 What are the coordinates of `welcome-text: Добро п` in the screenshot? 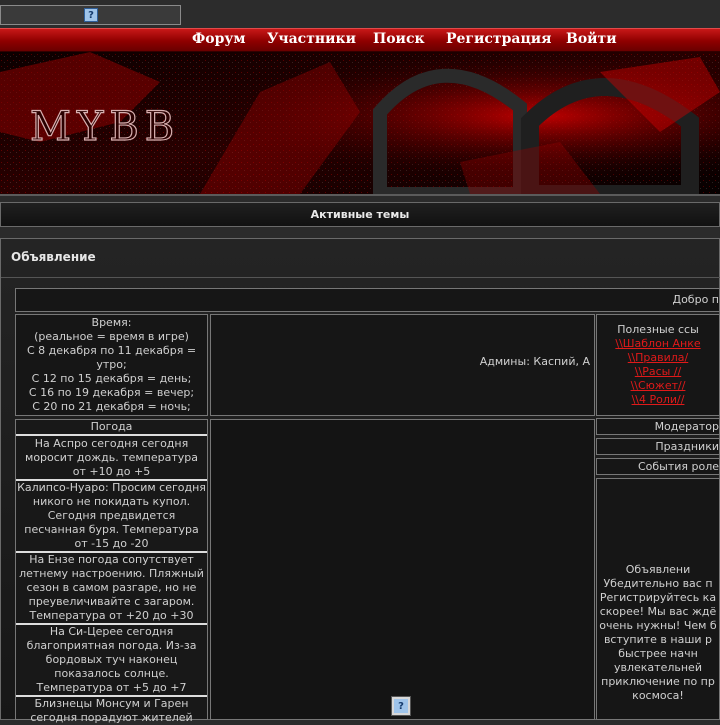 It's located at (695, 299).